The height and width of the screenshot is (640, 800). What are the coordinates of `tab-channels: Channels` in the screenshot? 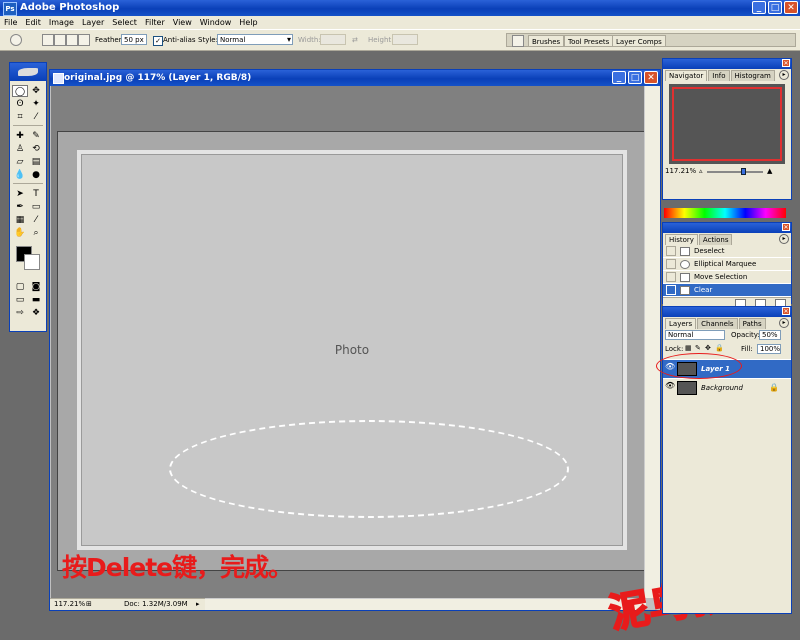 It's located at (717, 323).